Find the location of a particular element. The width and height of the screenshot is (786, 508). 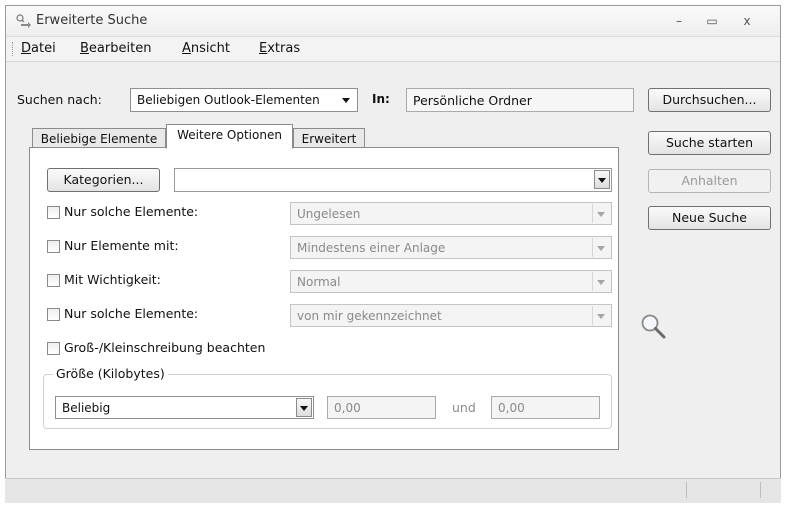

match-case-label: Groß-/Kleinschreibung beachten is located at coordinates (165, 347).